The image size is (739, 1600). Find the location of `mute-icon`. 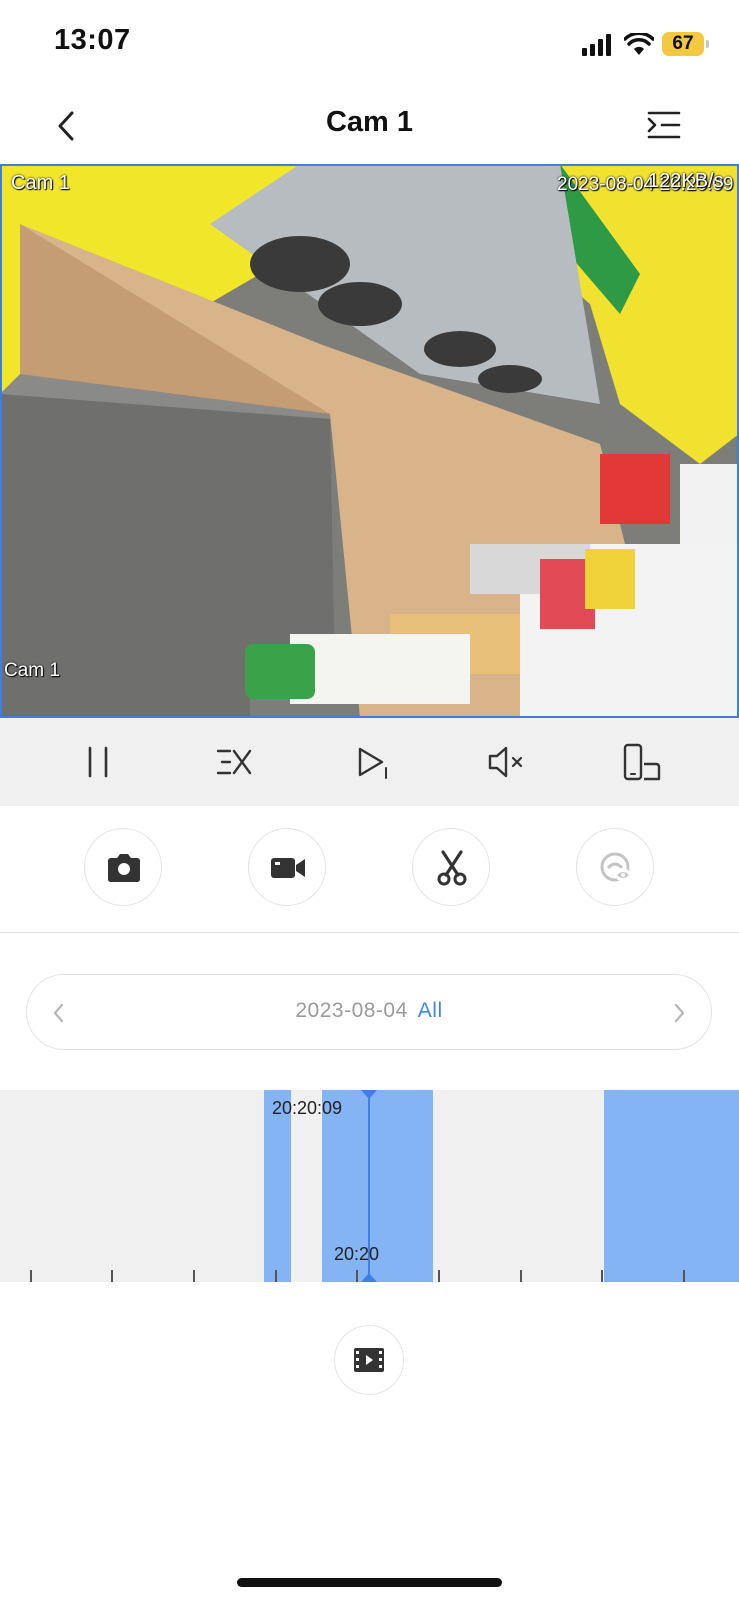

mute-icon is located at coordinates (506, 762).